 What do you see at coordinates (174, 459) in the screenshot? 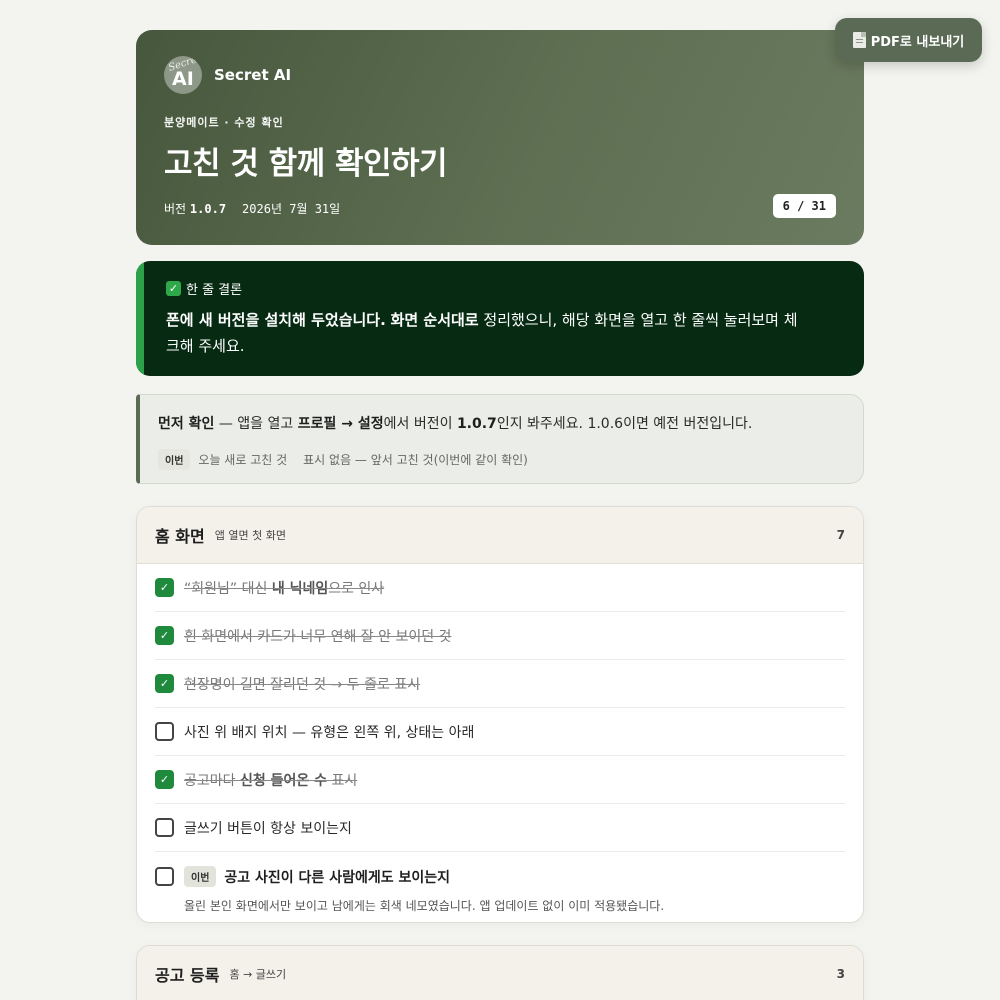
I see `legend-tag: 이번` at bounding box center [174, 459].